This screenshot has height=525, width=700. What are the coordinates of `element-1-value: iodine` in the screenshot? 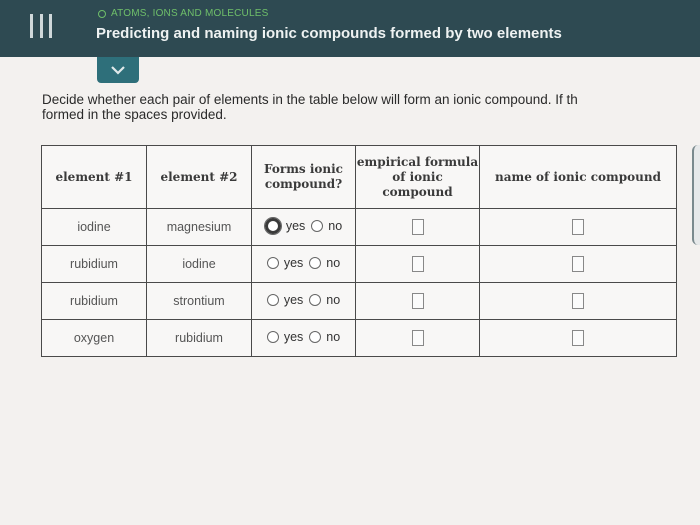 It's located at (94, 227).